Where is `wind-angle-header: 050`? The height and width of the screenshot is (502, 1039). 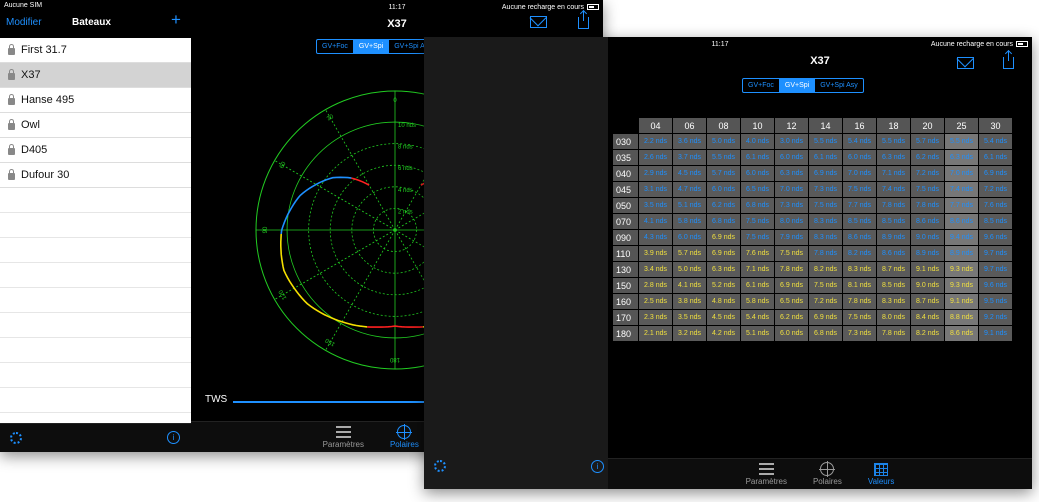 wind-angle-header: 050 is located at coordinates (625, 205).